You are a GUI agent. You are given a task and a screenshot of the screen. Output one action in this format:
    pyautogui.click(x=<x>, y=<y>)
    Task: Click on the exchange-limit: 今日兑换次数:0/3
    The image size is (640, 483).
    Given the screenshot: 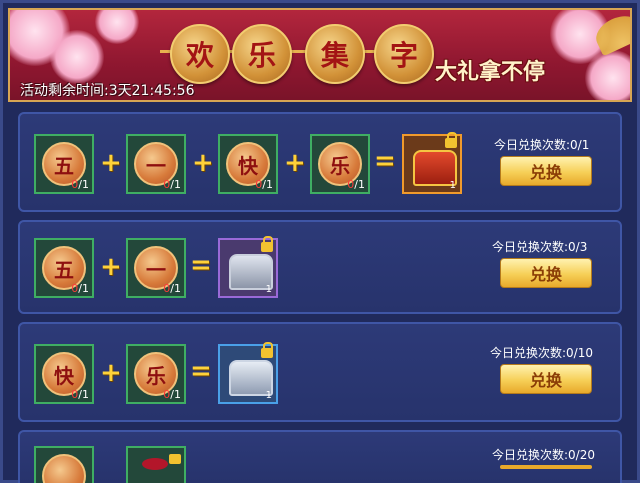 What is the action you would take?
    pyautogui.click(x=540, y=247)
    